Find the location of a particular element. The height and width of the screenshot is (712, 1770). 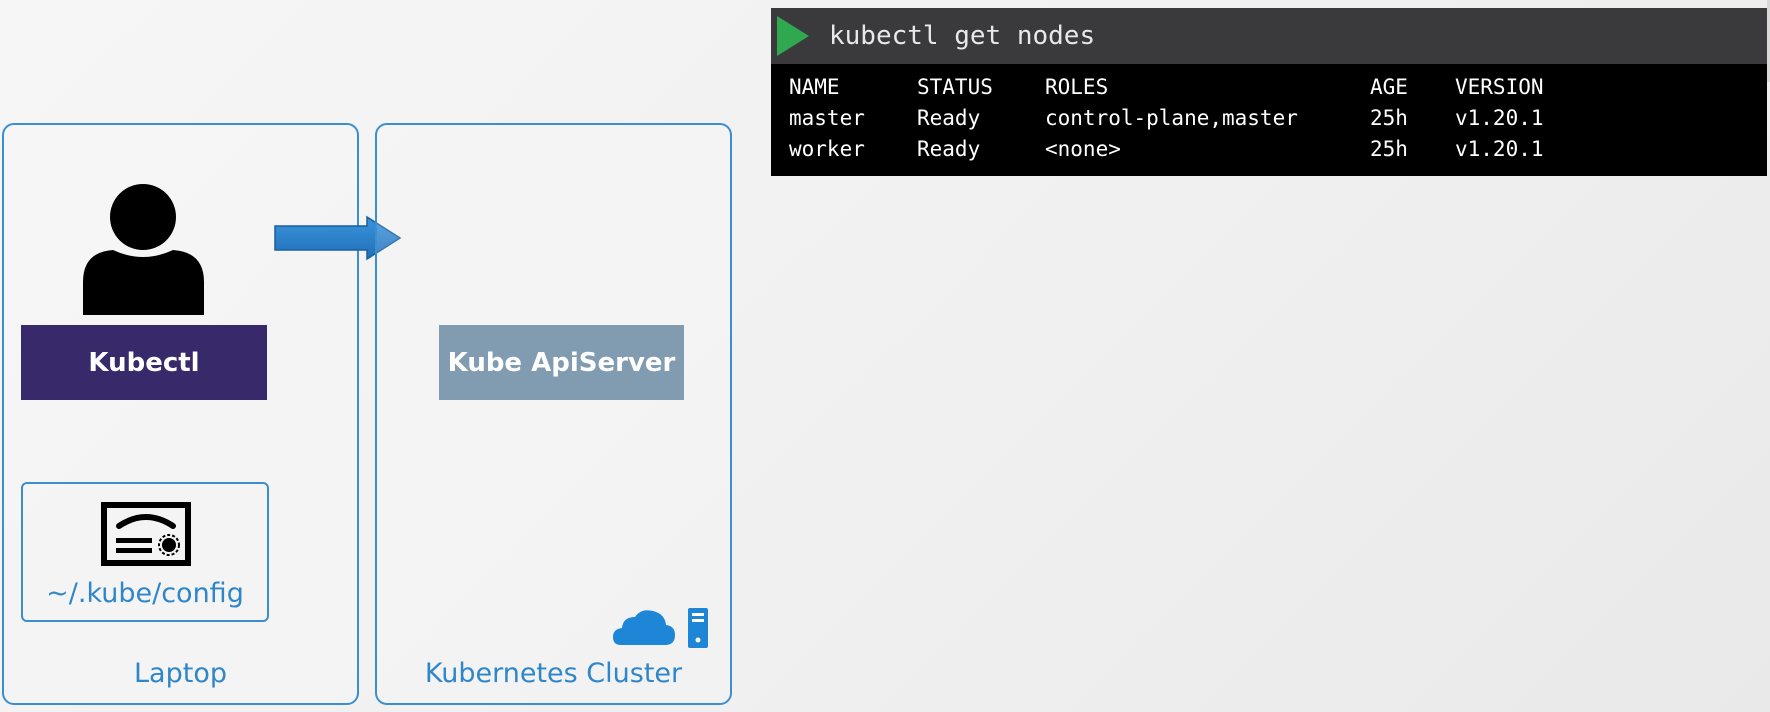

terminal-header: kubectl get nodes is located at coordinates (1269, 36).